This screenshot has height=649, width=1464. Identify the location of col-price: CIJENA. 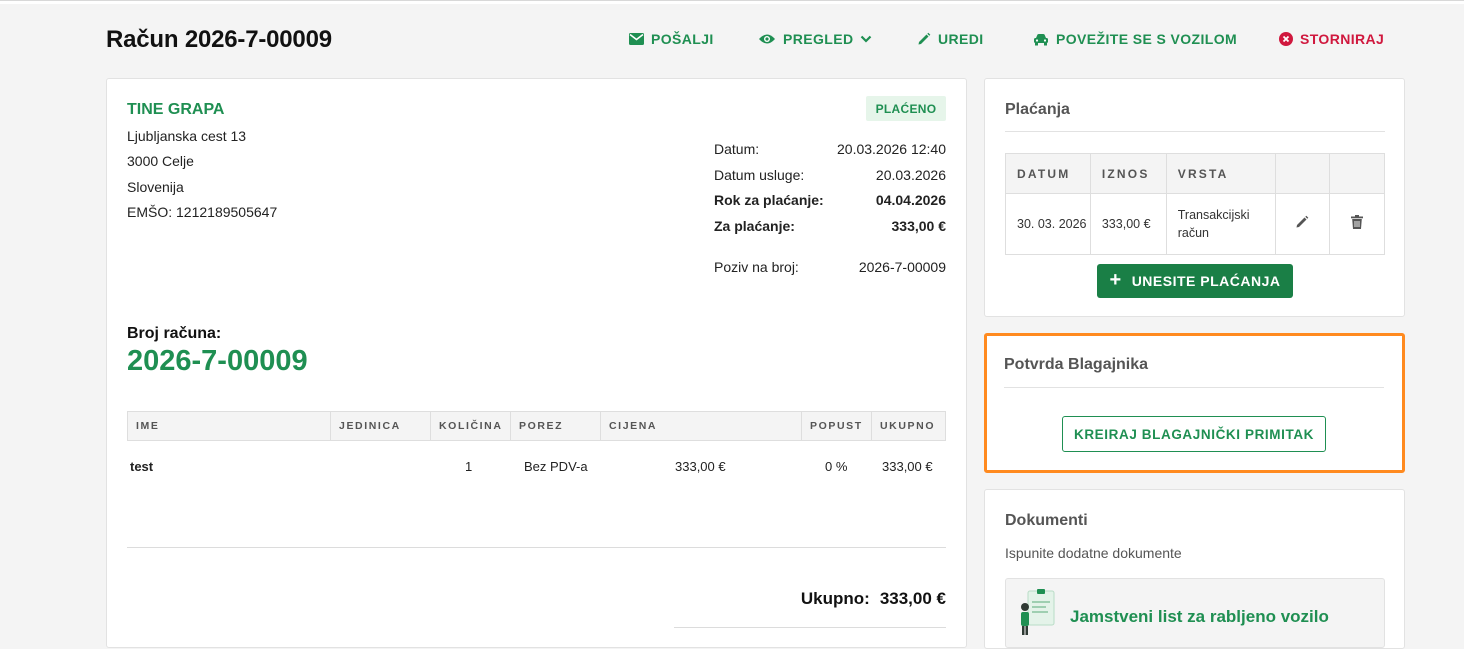
(701, 426).